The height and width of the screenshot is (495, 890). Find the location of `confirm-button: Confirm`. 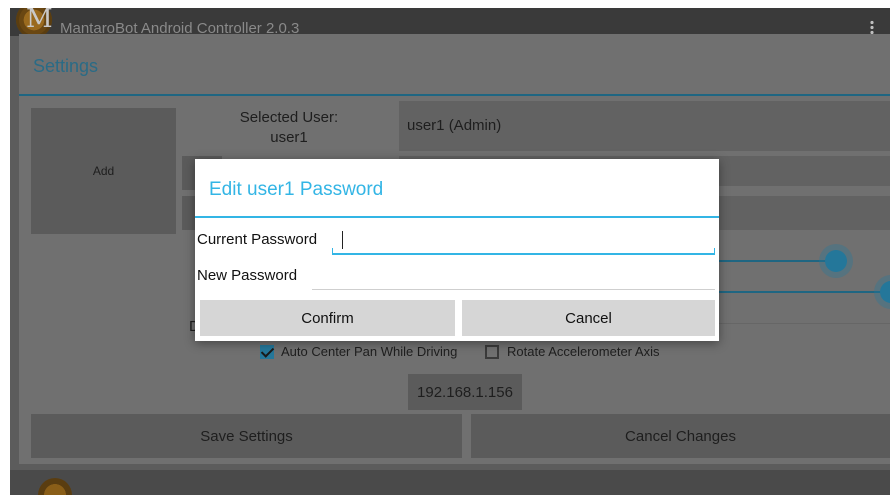

confirm-button: Confirm is located at coordinates (327, 318).